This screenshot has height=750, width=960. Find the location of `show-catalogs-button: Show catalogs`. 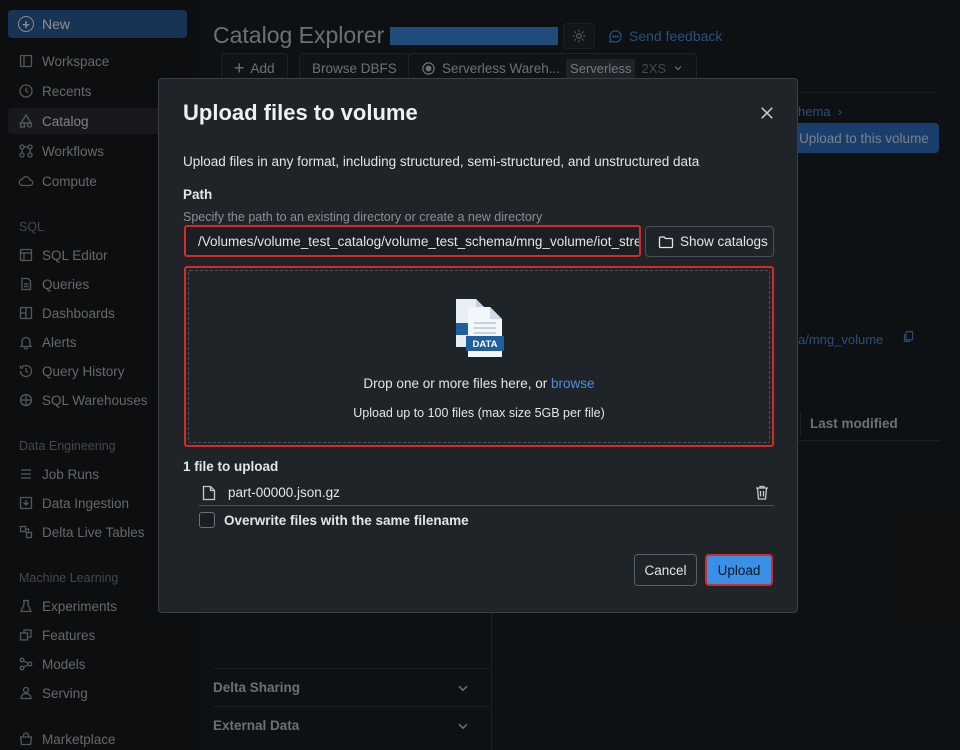

show-catalogs-button: Show catalogs is located at coordinates (709, 241).